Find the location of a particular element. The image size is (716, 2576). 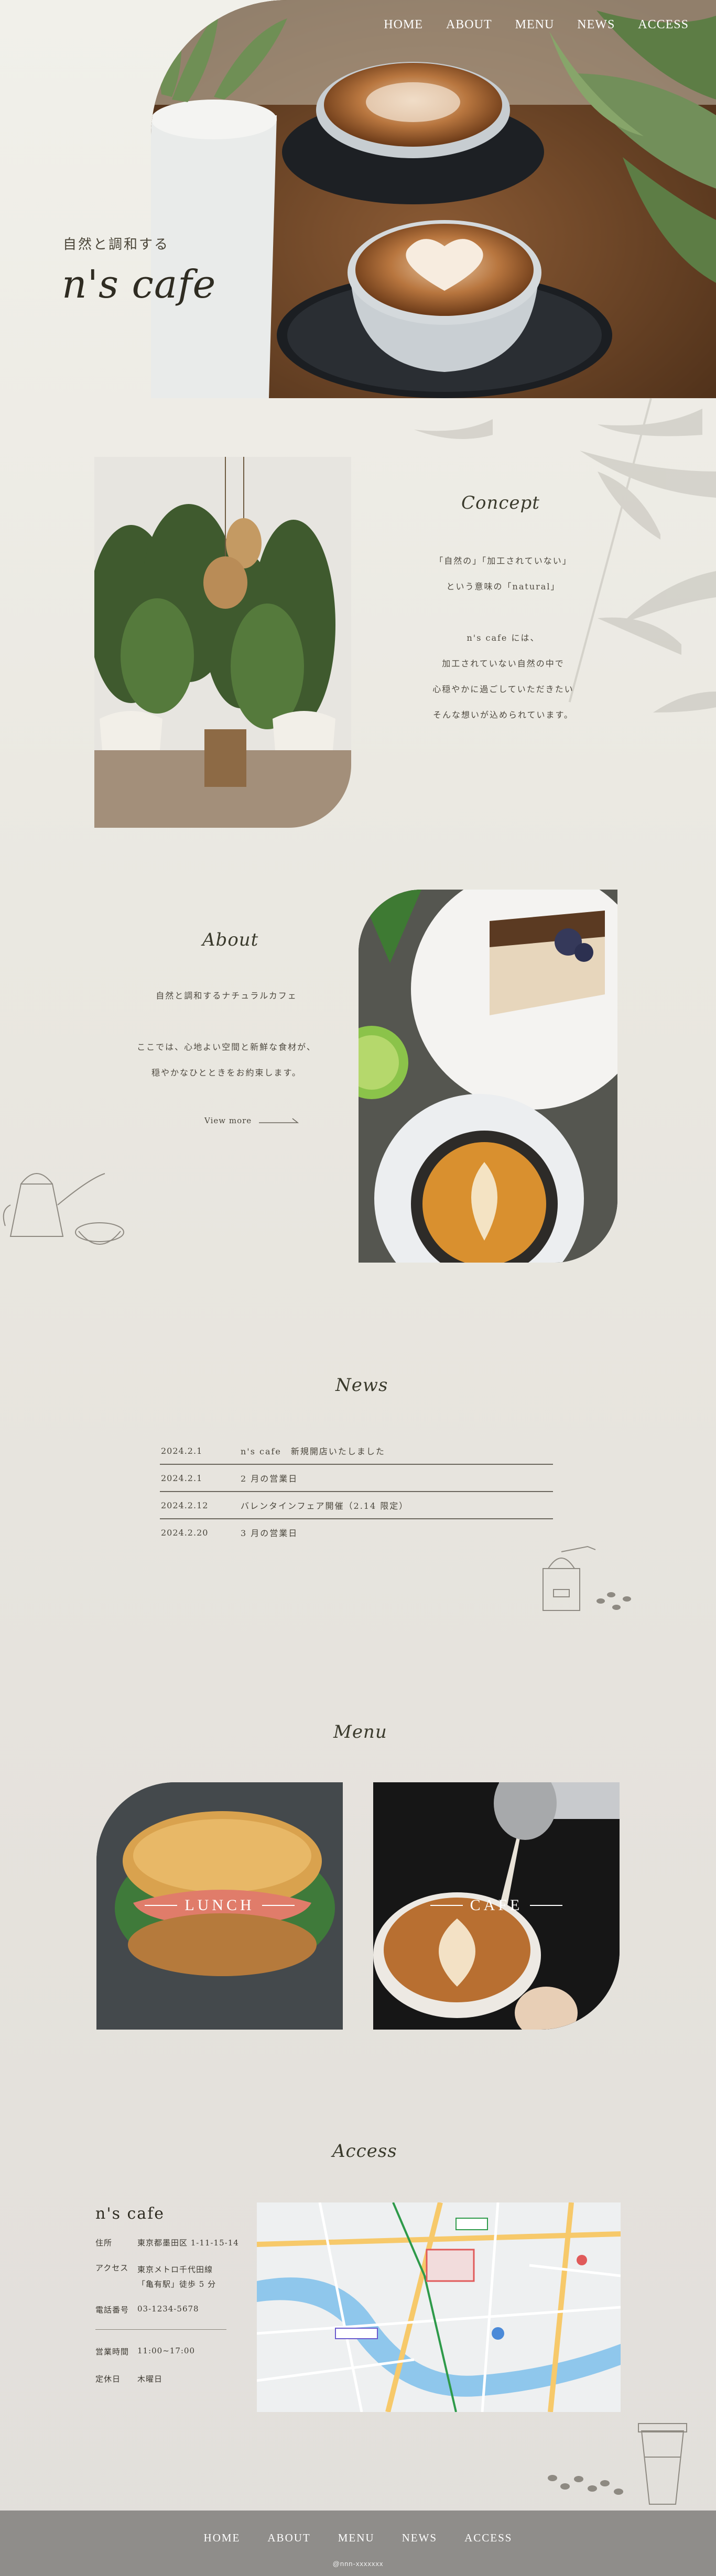

lunch-label-text: LUNCH is located at coordinates (220, 1905).